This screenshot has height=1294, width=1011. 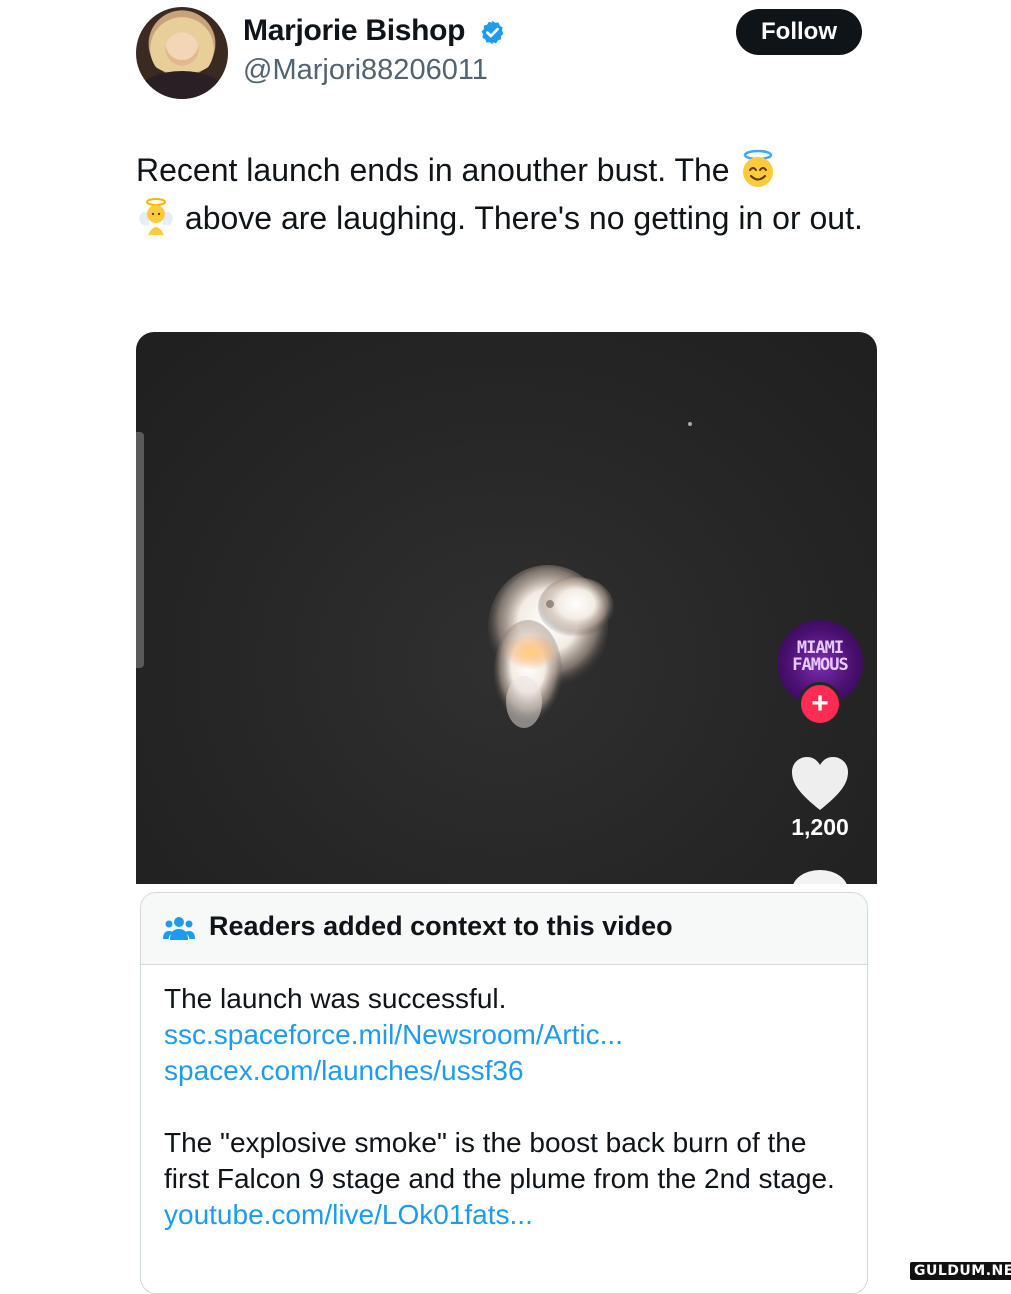 I want to click on community-note-header: Readers added context to this video, so click(x=504, y=929).